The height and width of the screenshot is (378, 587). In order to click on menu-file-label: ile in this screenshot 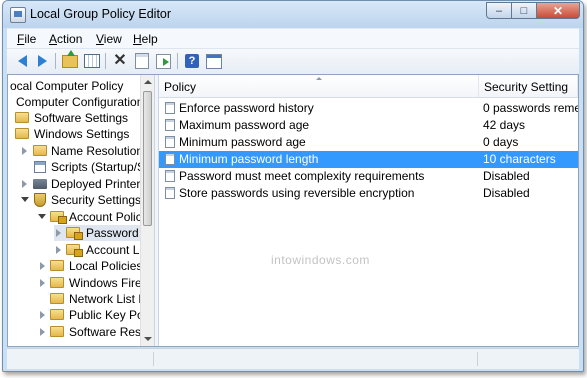, I will do `click(30, 39)`.